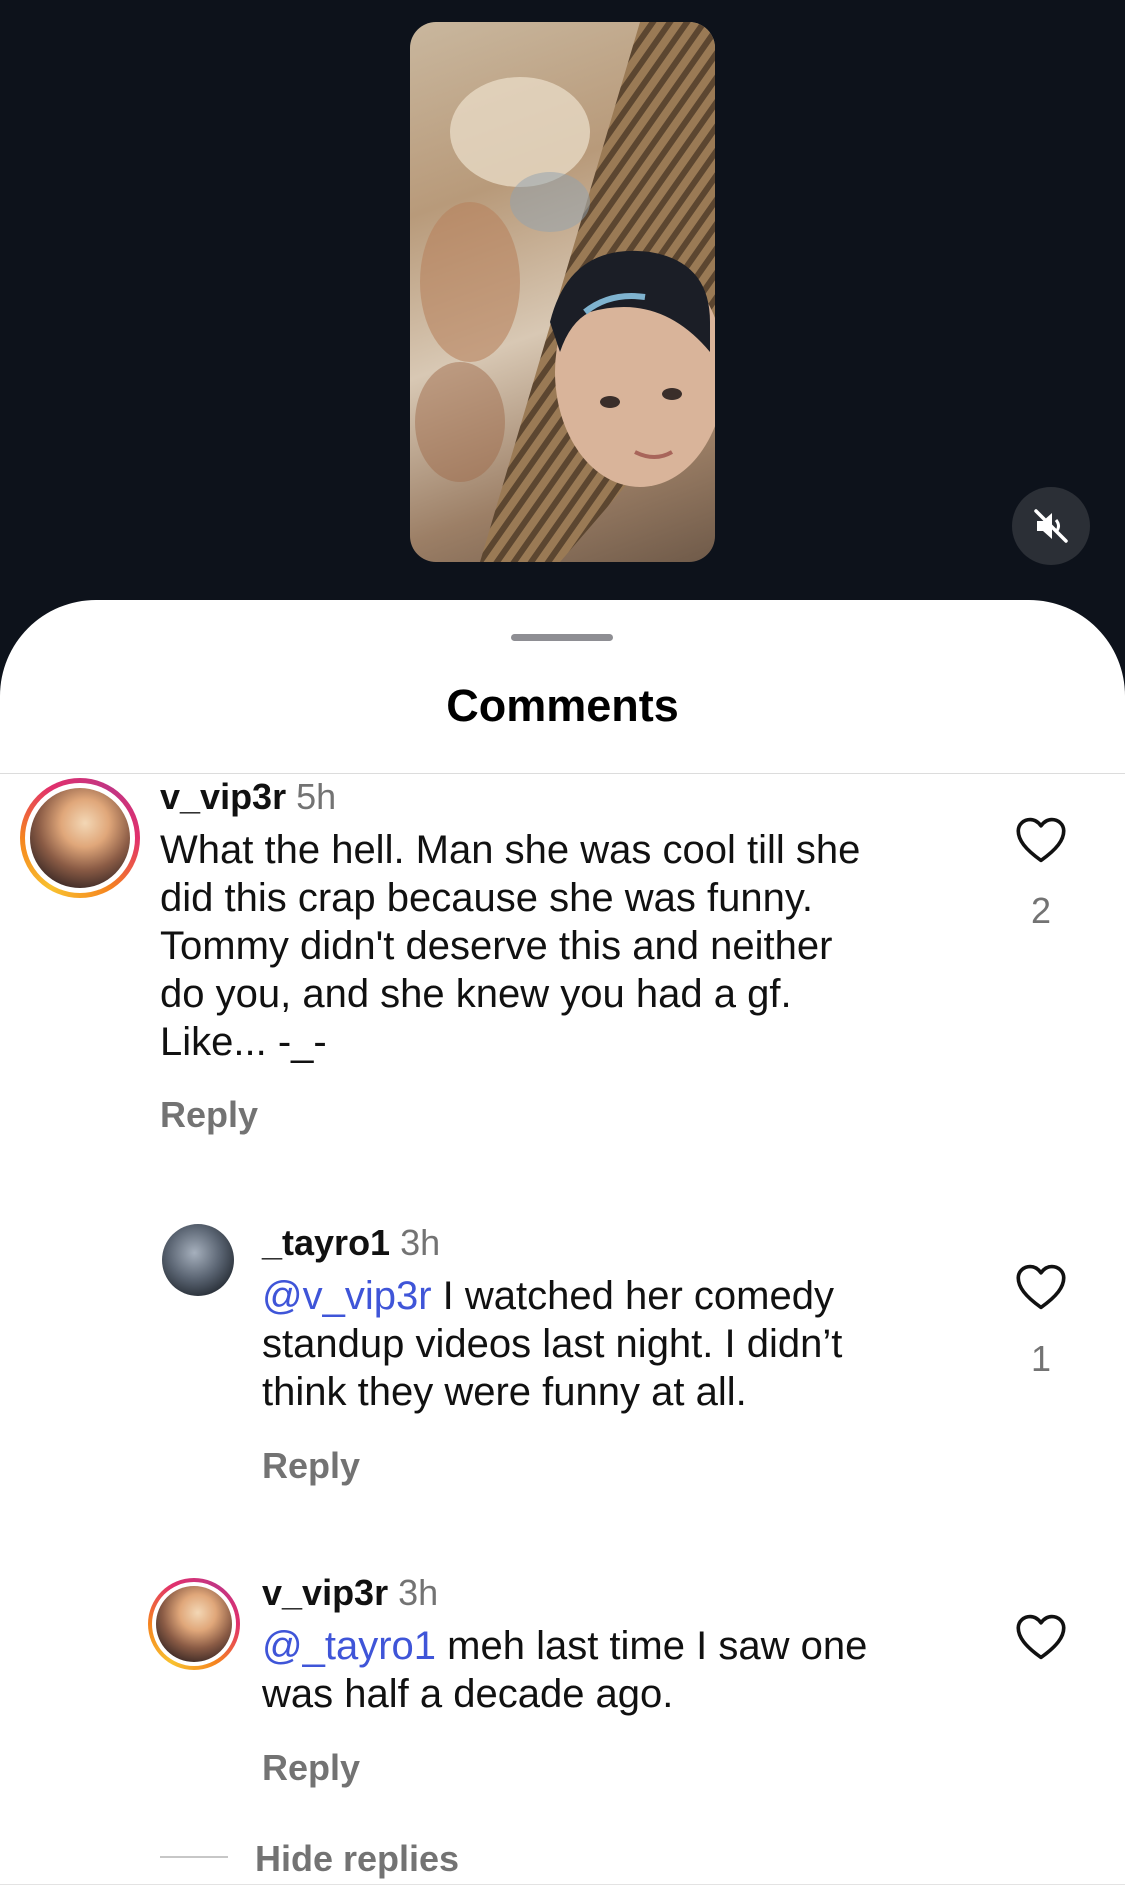  What do you see at coordinates (349, 1646) in the screenshot?
I see `mention-link: @_tayro1` at bounding box center [349, 1646].